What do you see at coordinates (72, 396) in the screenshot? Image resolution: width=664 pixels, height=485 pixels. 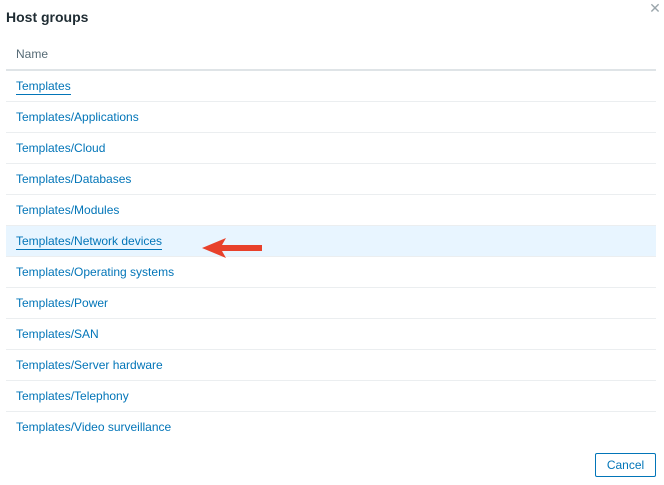 I see `host-group-link: Templates/Telephony` at bounding box center [72, 396].